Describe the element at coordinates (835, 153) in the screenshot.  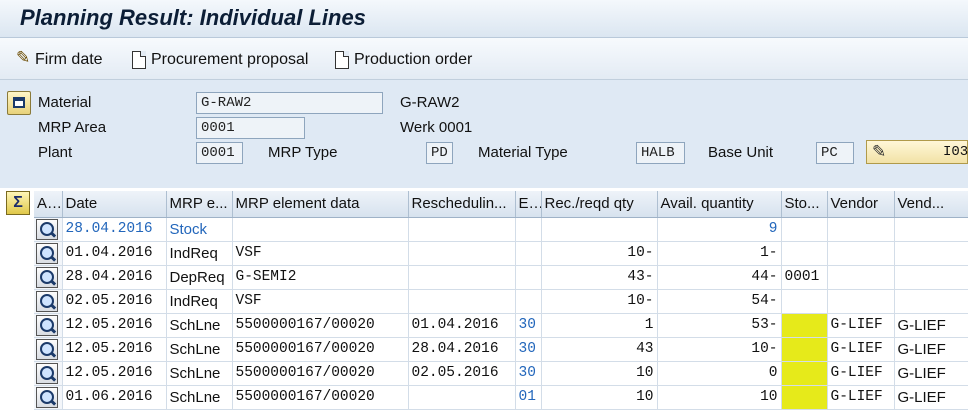
I see `base-unit-field: PC` at that location.